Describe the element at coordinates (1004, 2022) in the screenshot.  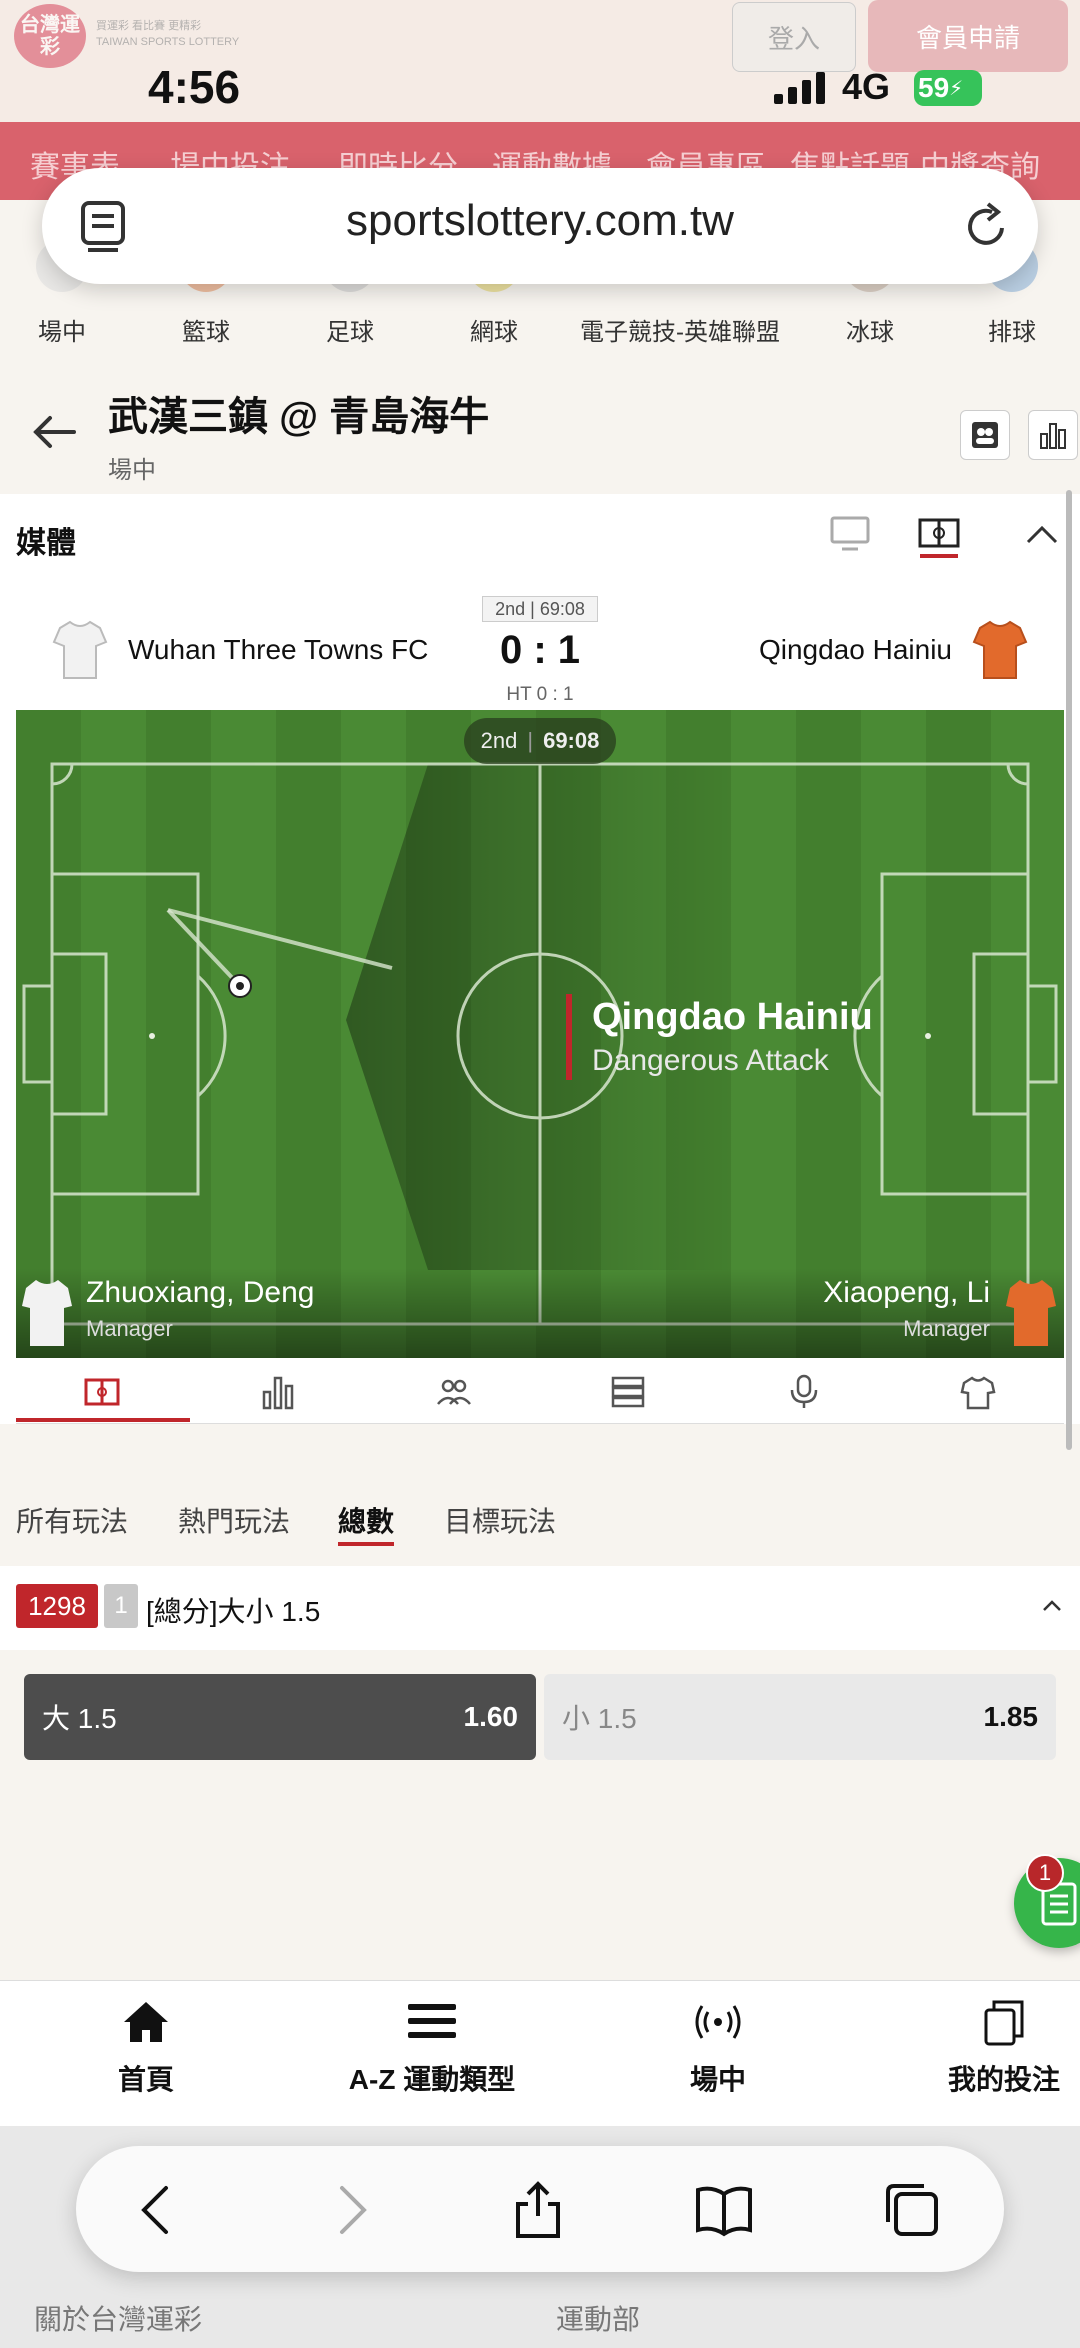
I see `my-bets-icon` at that location.